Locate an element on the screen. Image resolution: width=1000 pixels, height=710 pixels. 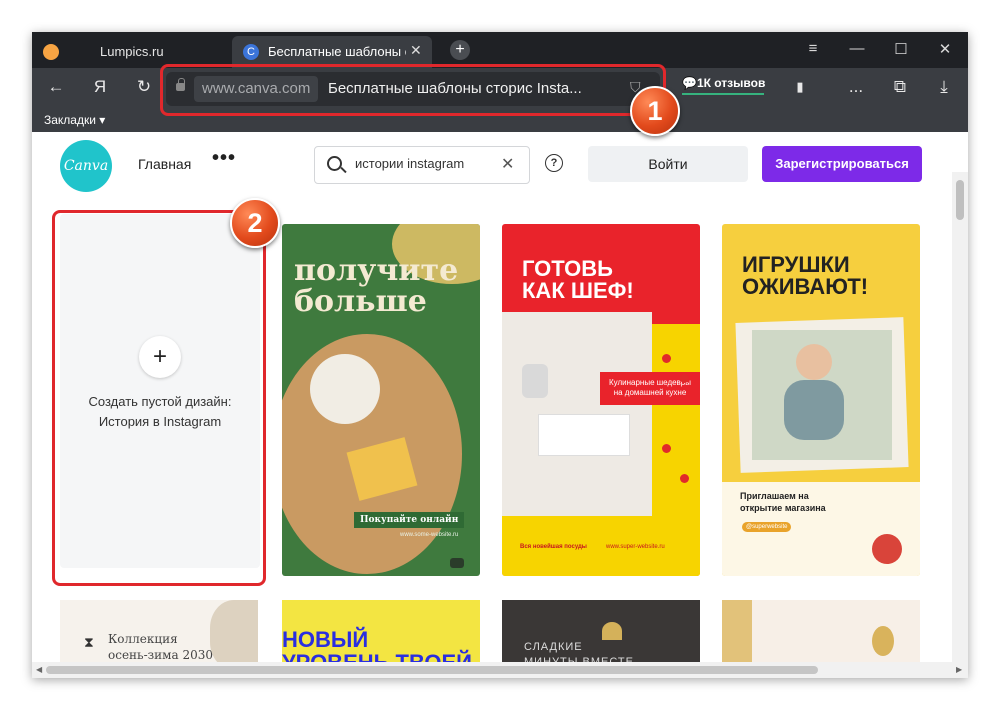
dish-shape is located at coordinates (584, 435).